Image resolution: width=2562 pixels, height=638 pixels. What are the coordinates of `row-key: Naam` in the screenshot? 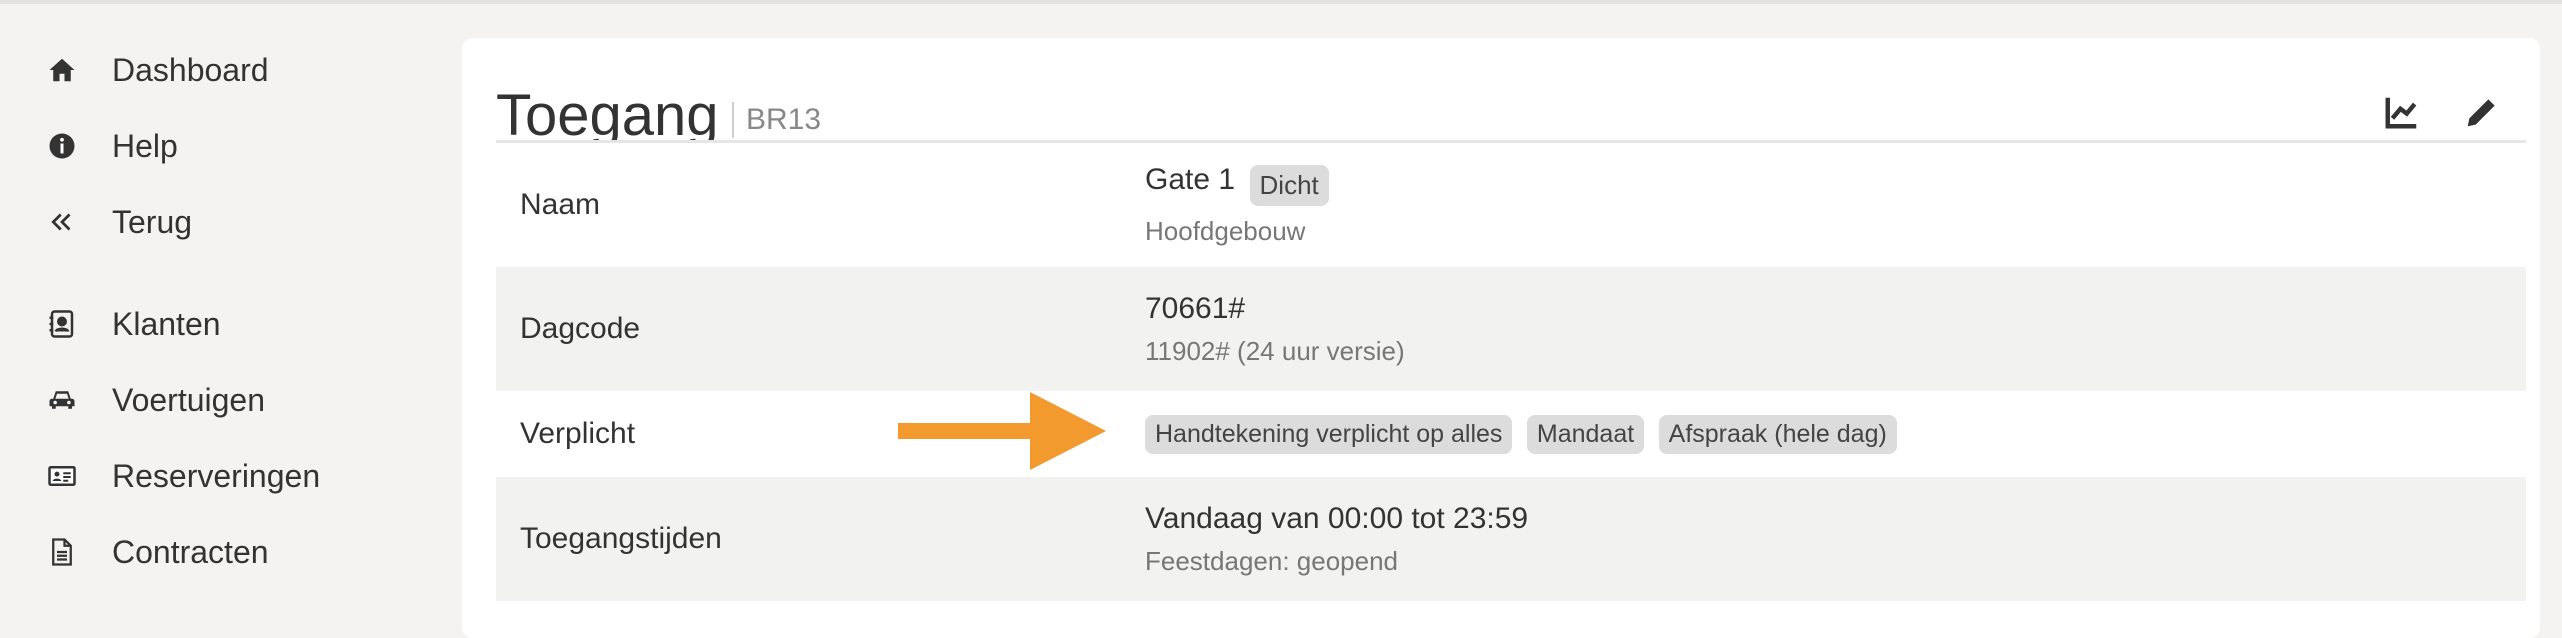 It's located at (560, 204).